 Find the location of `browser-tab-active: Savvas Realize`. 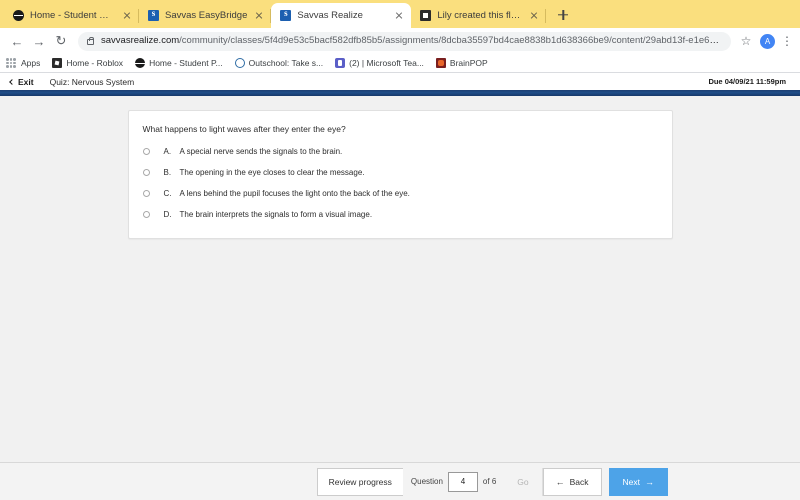

browser-tab-active: Savvas Realize is located at coordinates (341, 15).